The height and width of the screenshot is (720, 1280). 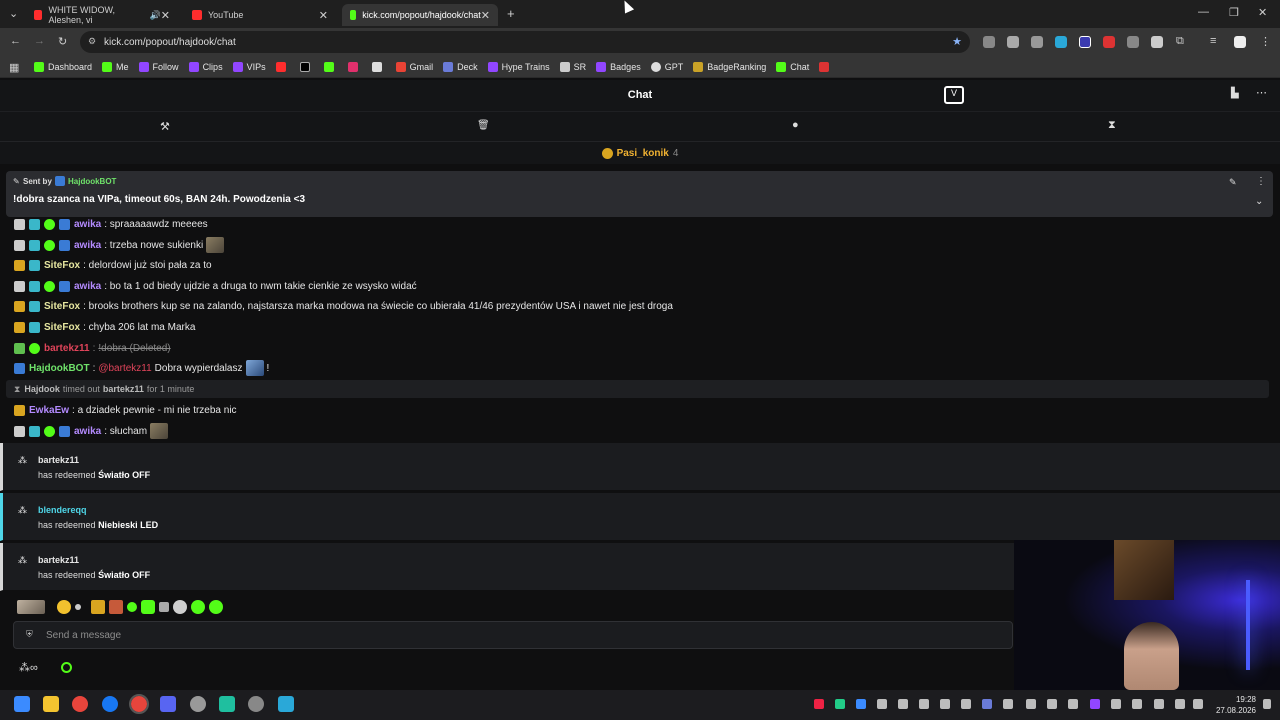 I want to click on profile-icon, so click(x=1240, y=42).